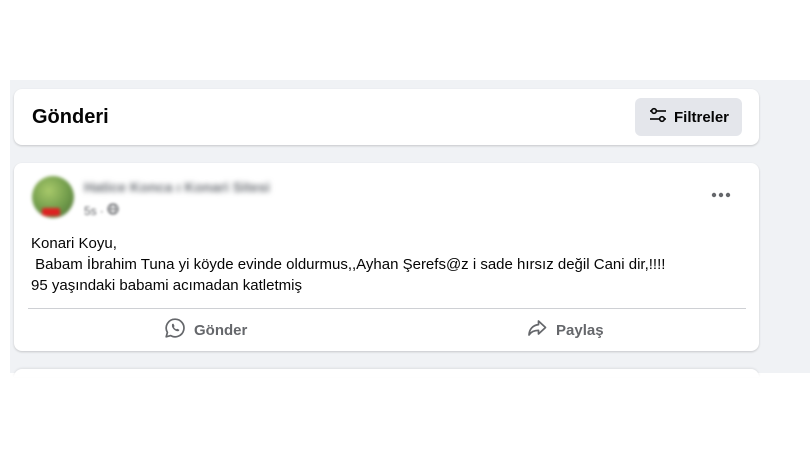 Image resolution: width=810 pixels, height=455 pixels. I want to click on post-author-name: Hatice Konca ı Konari Sitesi, so click(177, 187).